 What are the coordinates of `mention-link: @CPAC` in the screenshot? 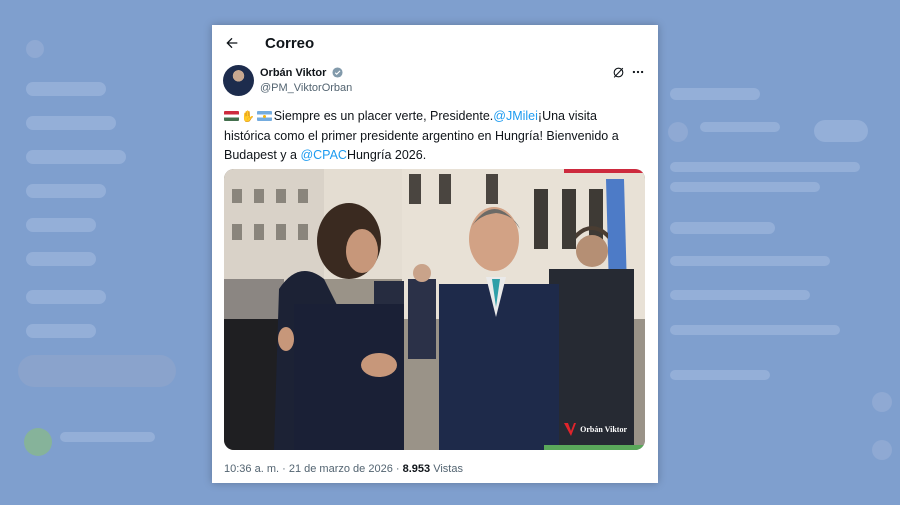 It's located at (323, 155).